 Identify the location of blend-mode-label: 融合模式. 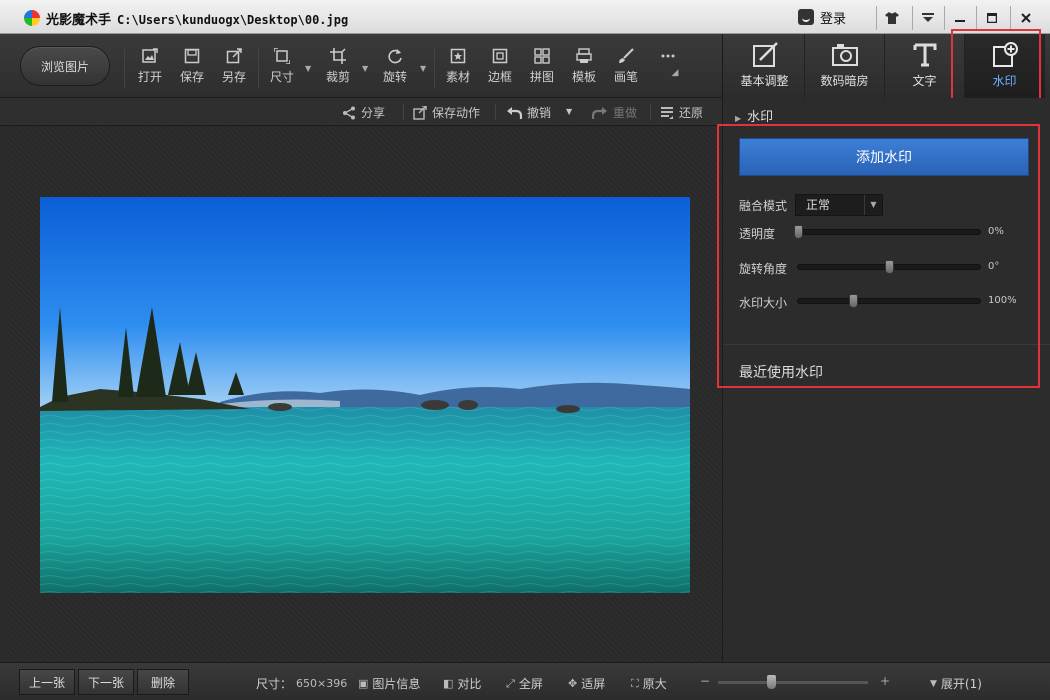
(763, 206).